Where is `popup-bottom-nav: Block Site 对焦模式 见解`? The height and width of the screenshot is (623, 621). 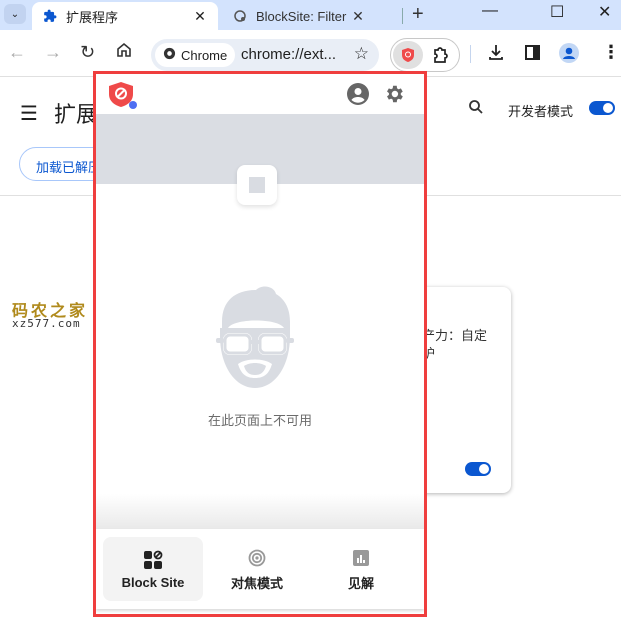 popup-bottom-nav: Block Site 对焦模式 见解 is located at coordinates (260, 569).